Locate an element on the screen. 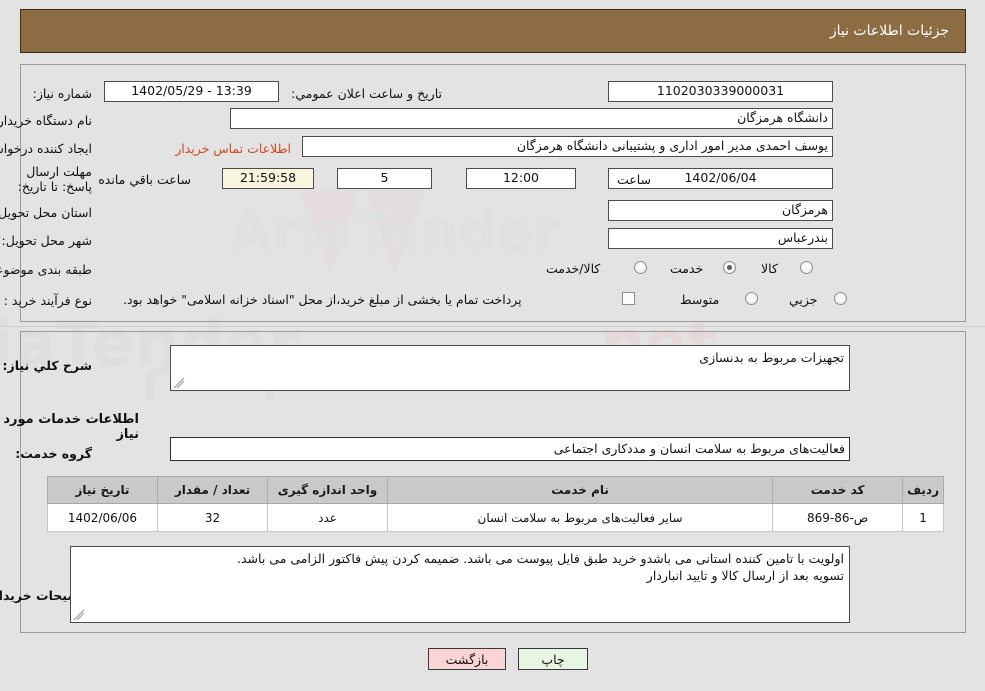  col-header-unit: واحد اندازه گیری is located at coordinates (327, 490).